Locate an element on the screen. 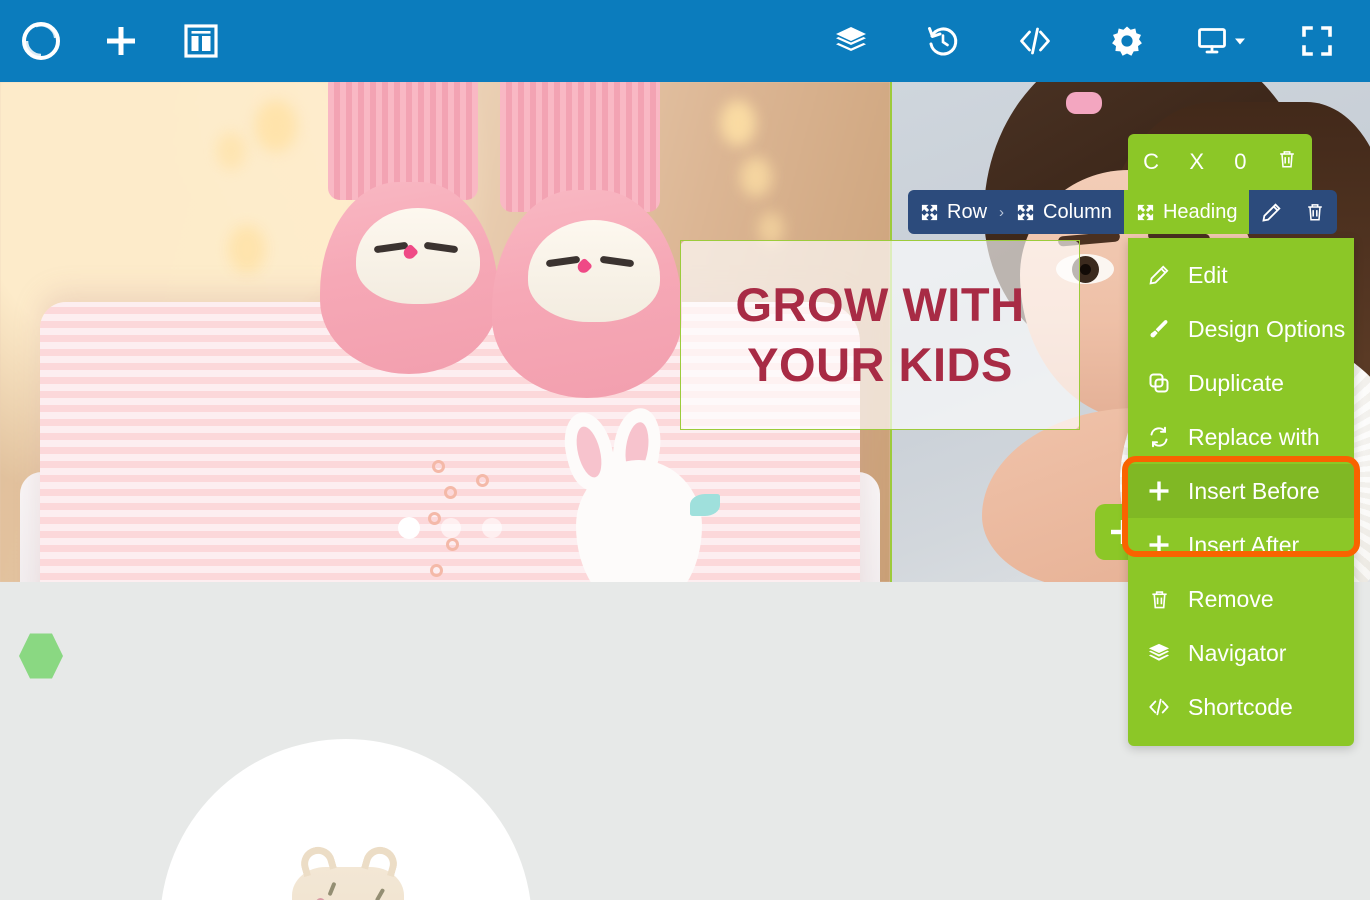 The image size is (1370, 900). brush-icon is located at coordinates (1159, 329).